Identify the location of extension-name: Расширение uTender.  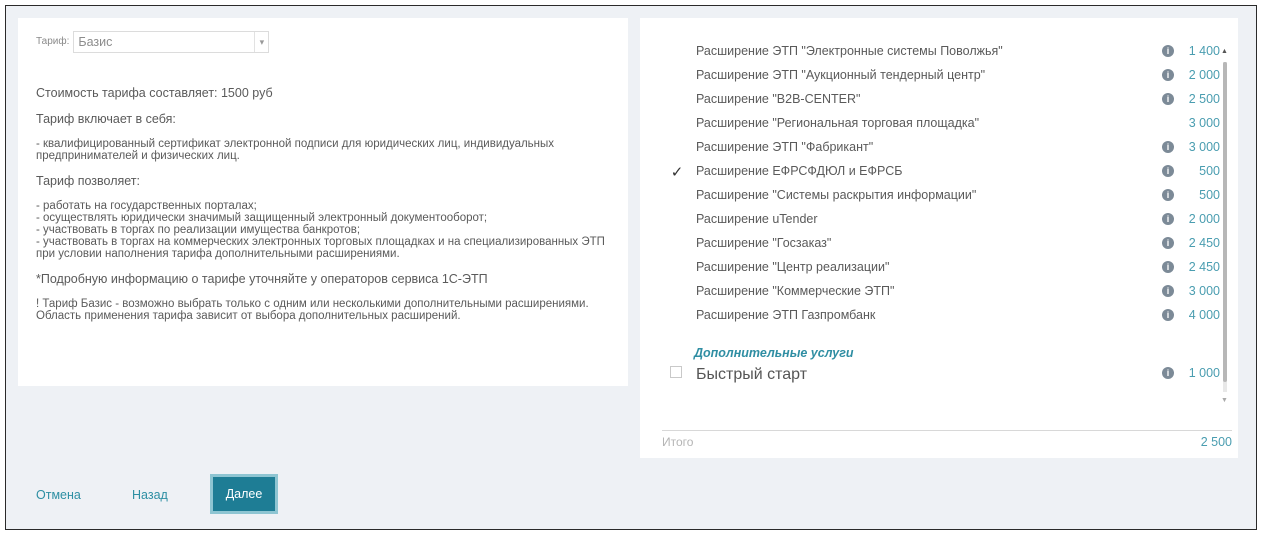
(757, 219).